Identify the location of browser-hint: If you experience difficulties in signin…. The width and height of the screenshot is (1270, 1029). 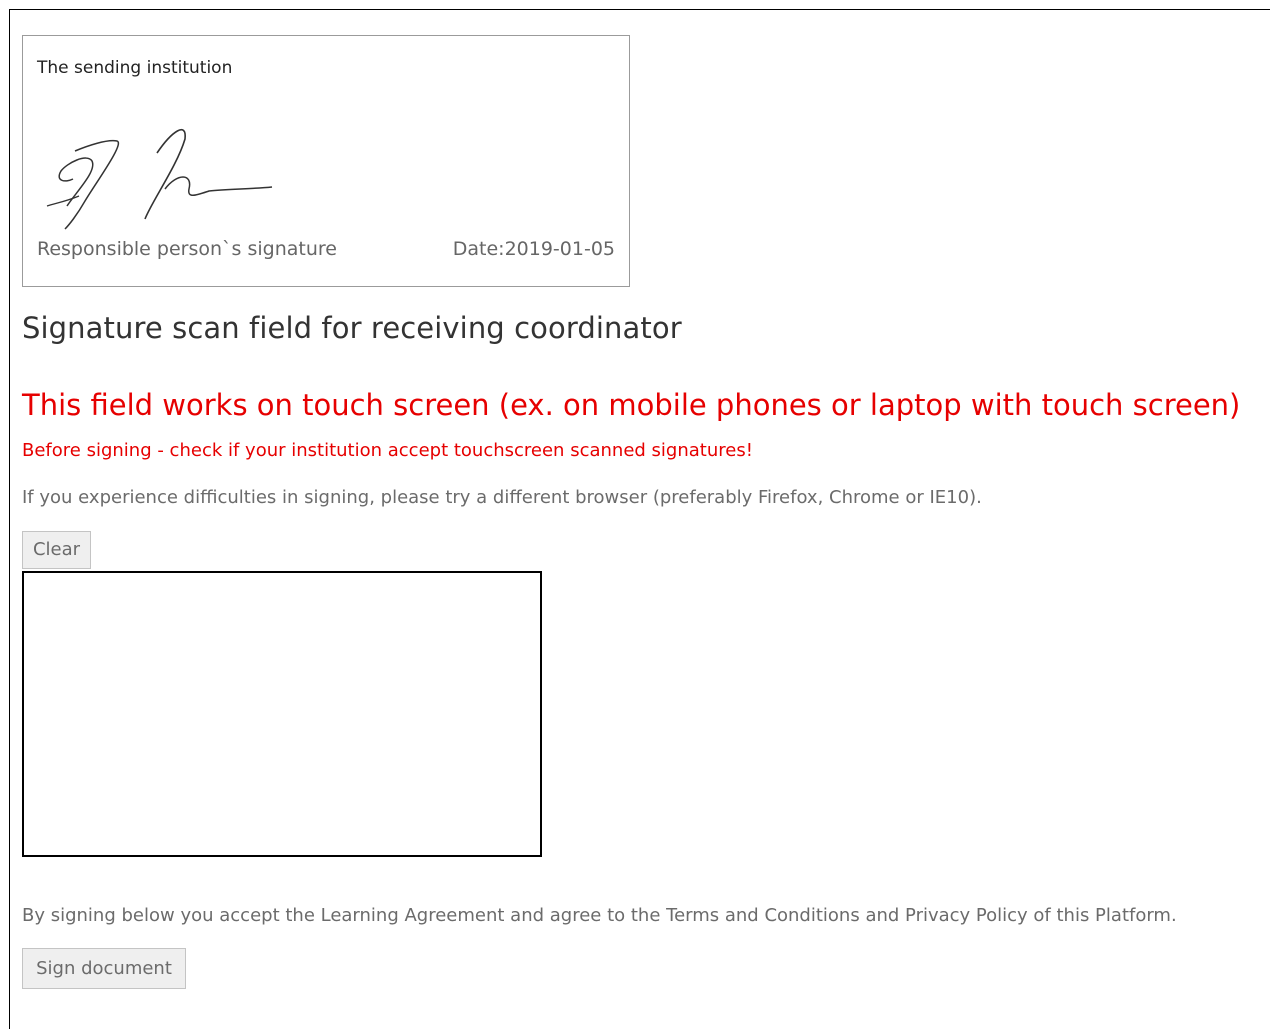
(502, 497).